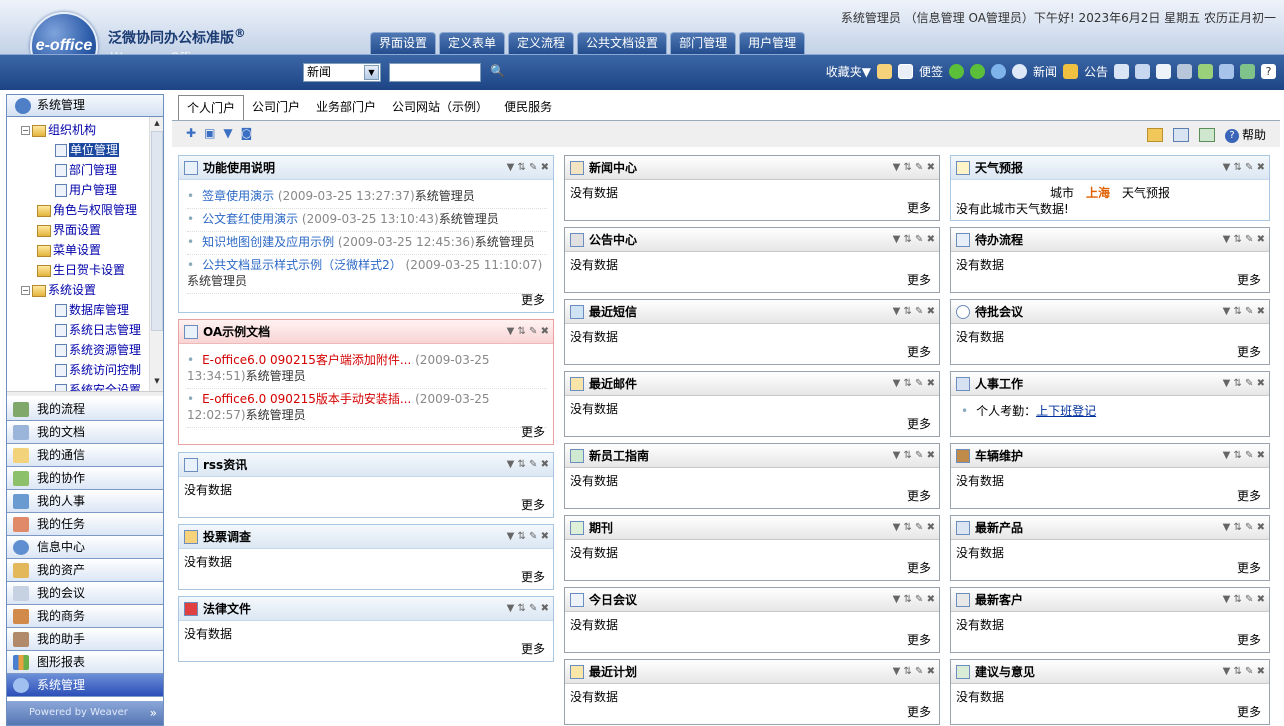  Describe the element at coordinates (92, 310) in the screenshot. I see `tree-db: 数据库管理` at that location.